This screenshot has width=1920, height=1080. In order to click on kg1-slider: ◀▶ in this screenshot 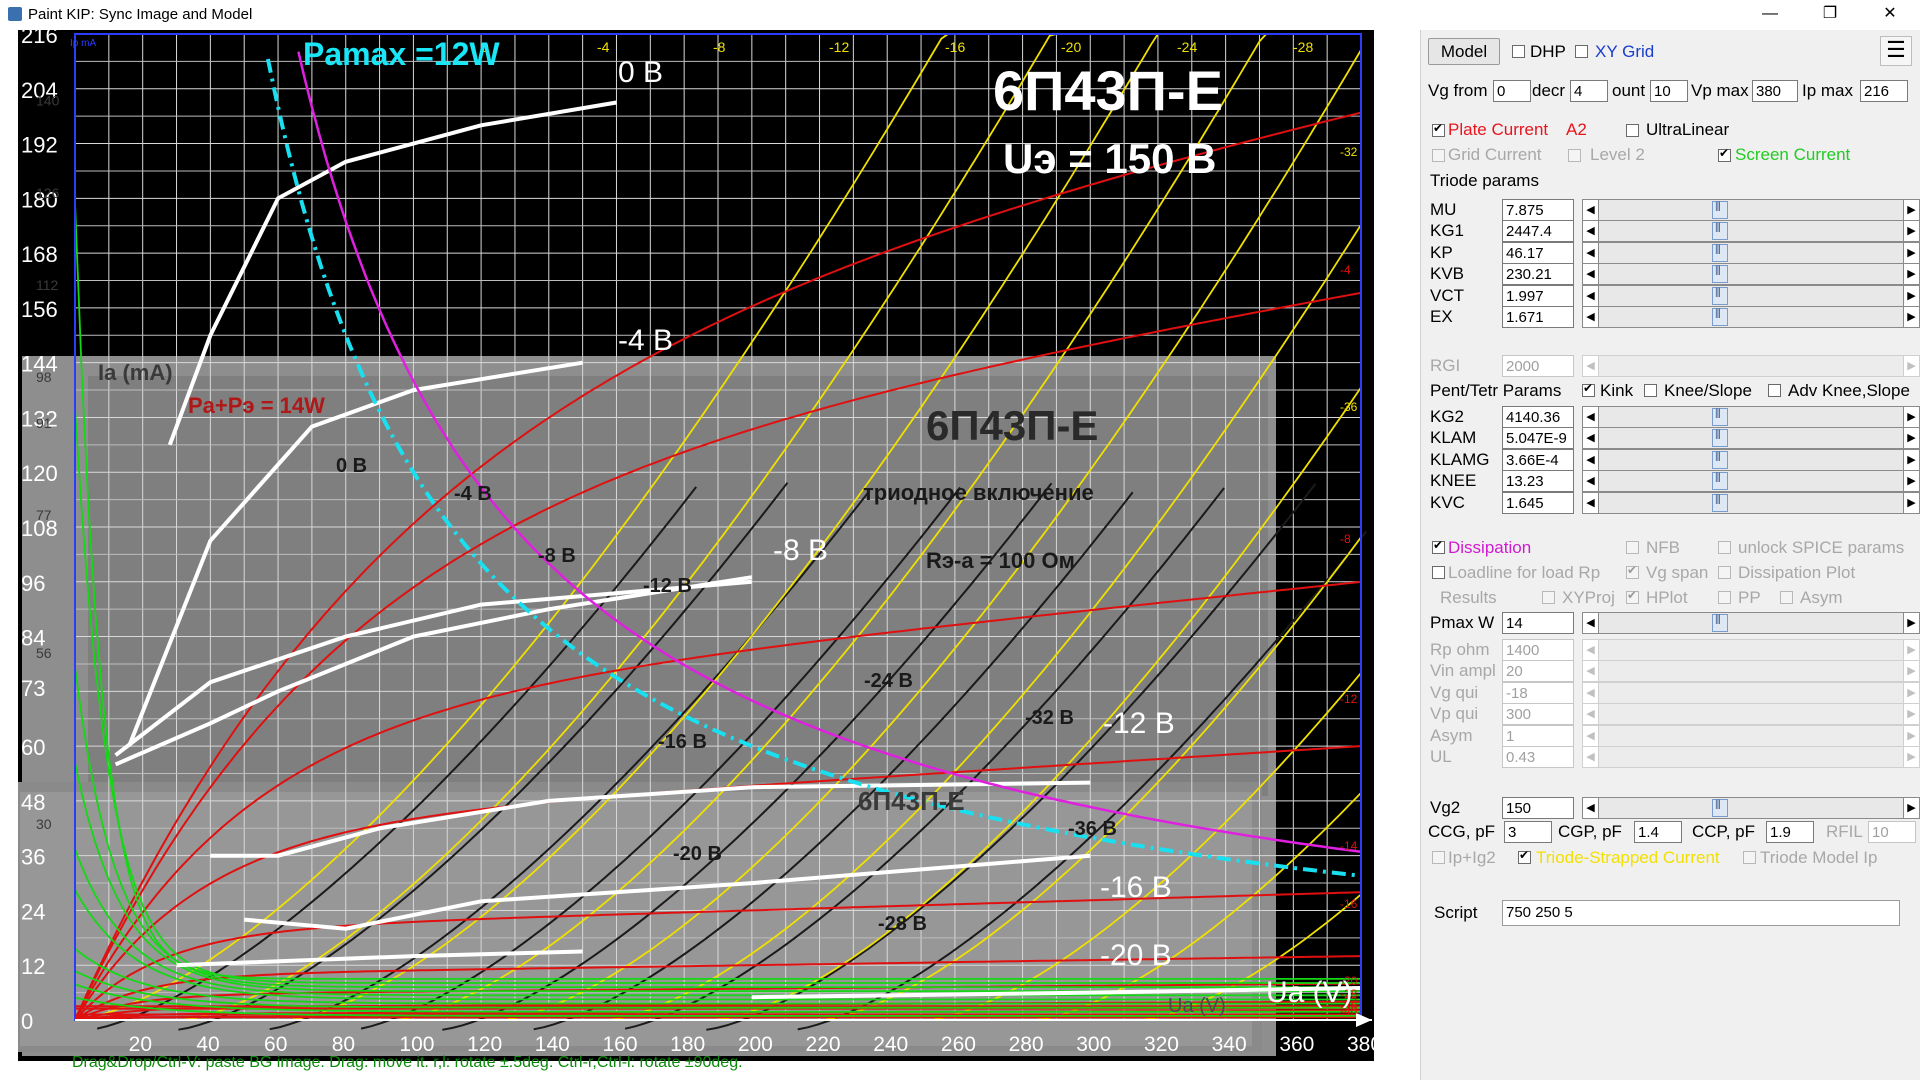, I will do `click(1751, 231)`.